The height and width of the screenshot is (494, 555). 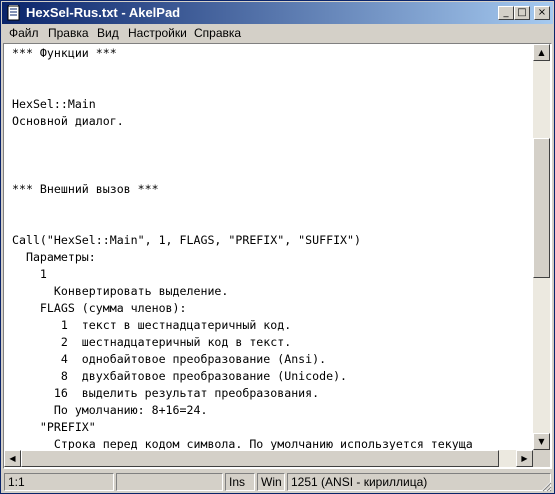 What do you see at coordinates (277, 13) in the screenshot?
I see `title-bar: HexSel-Rus.txt - AkelPad _ □ ×` at bounding box center [277, 13].